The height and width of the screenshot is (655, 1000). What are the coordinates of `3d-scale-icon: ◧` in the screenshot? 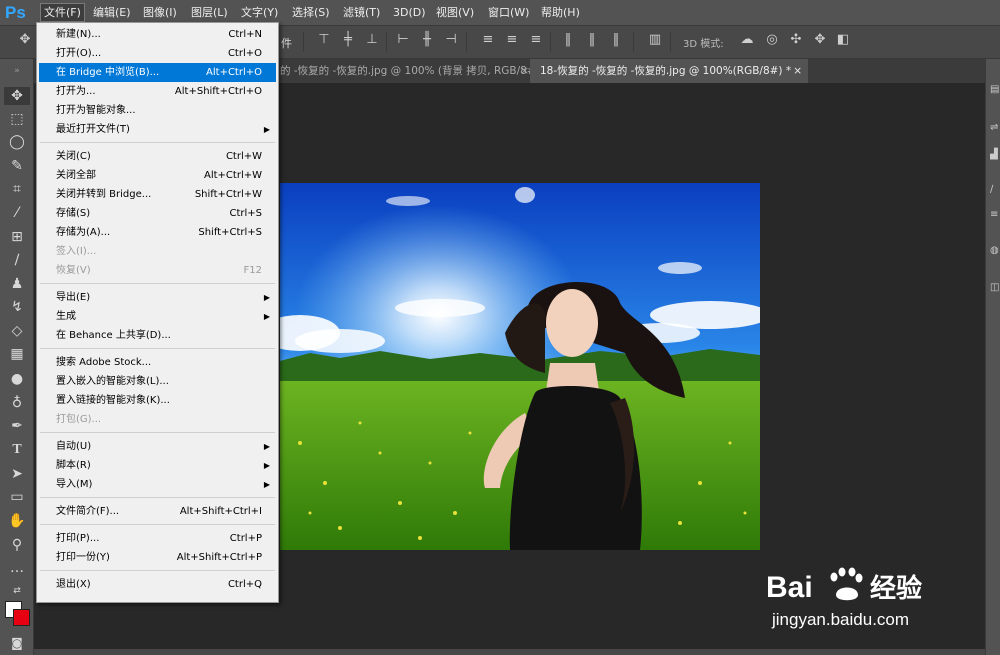 It's located at (843, 40).